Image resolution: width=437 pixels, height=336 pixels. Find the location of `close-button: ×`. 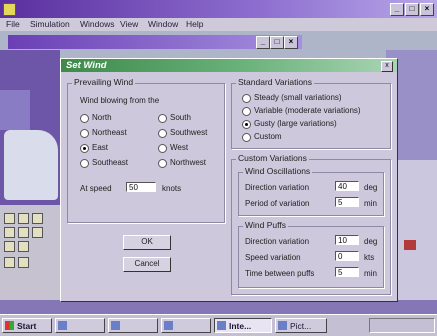

close-button: × is located at coordinates (427, 9).